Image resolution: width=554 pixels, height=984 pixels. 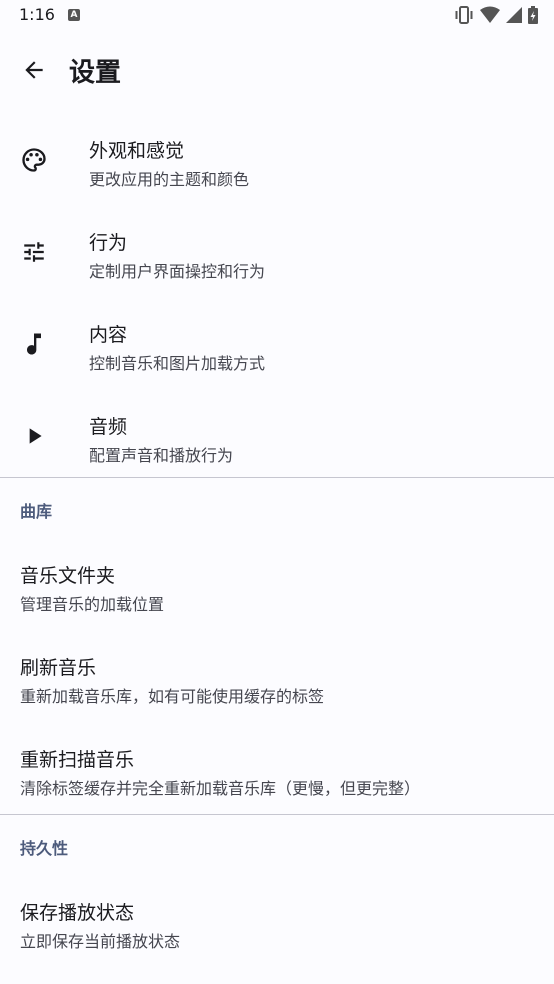 What do you see at coordinates (108, 427) in the screenshot?
I see `item-title: 音频` at bounding box center [108, 427].